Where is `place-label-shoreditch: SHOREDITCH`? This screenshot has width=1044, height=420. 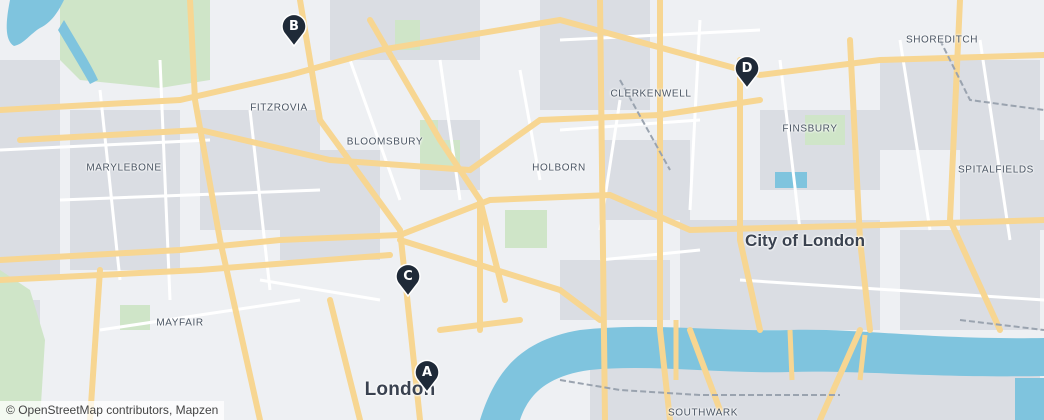 place-label-shoreditch: SHOREDITCH is located at coordinates (942, 40).